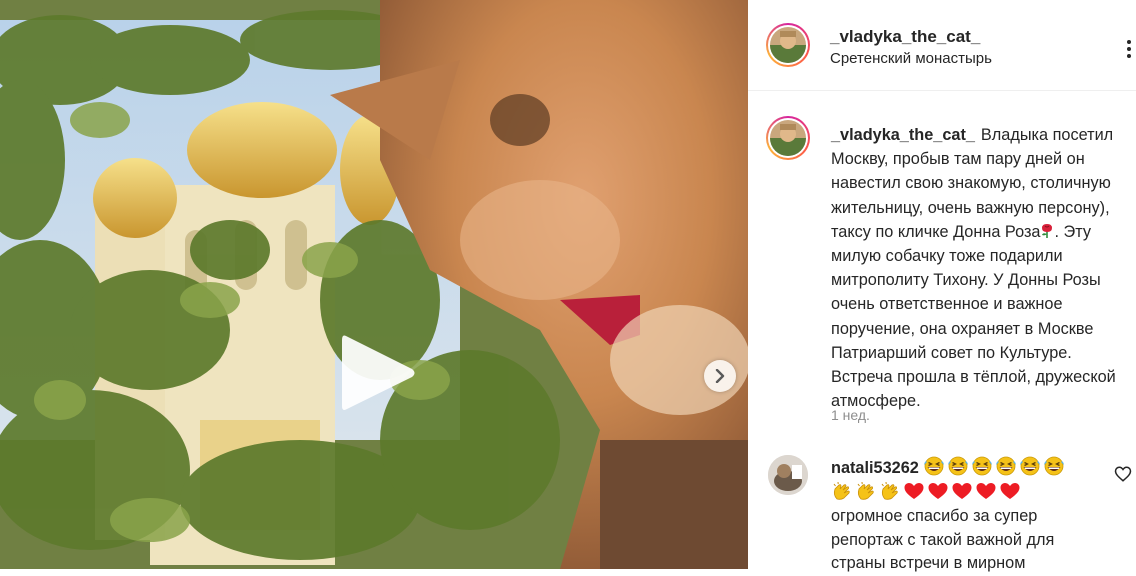 This screenshot has width=1136, height=576. I want to click on author-avatar, so click(788, 45).